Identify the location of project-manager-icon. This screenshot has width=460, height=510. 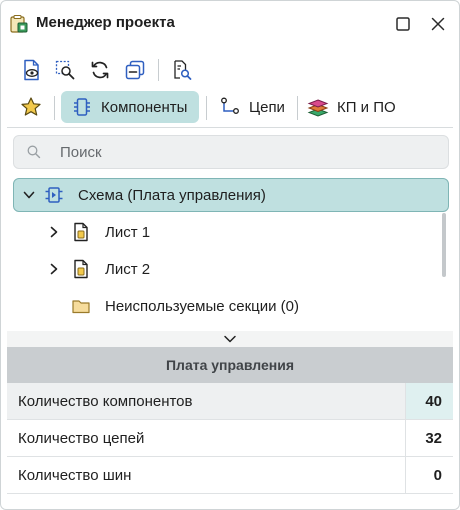
(19, 23).